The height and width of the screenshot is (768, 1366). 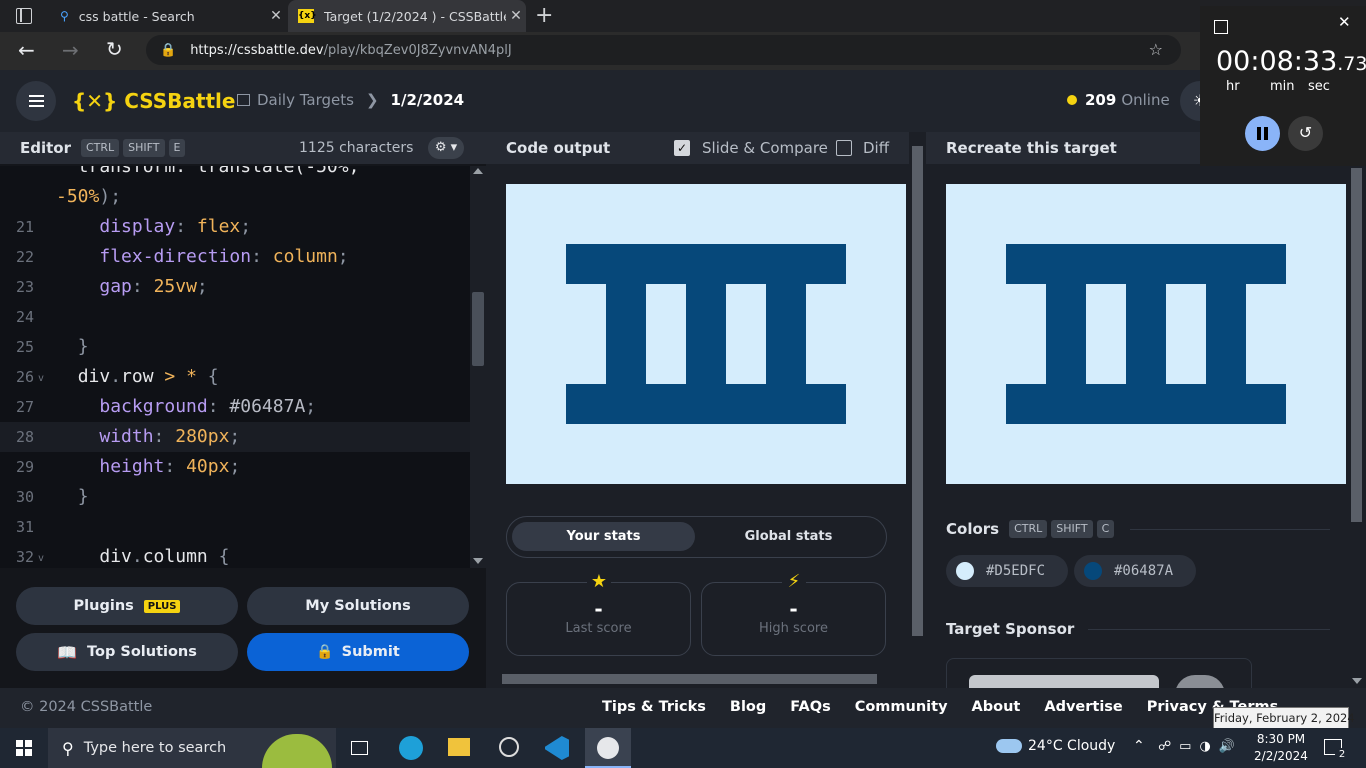 I want to click on code-line: 22 flex-direction: column;, so click(x=235, y=257).